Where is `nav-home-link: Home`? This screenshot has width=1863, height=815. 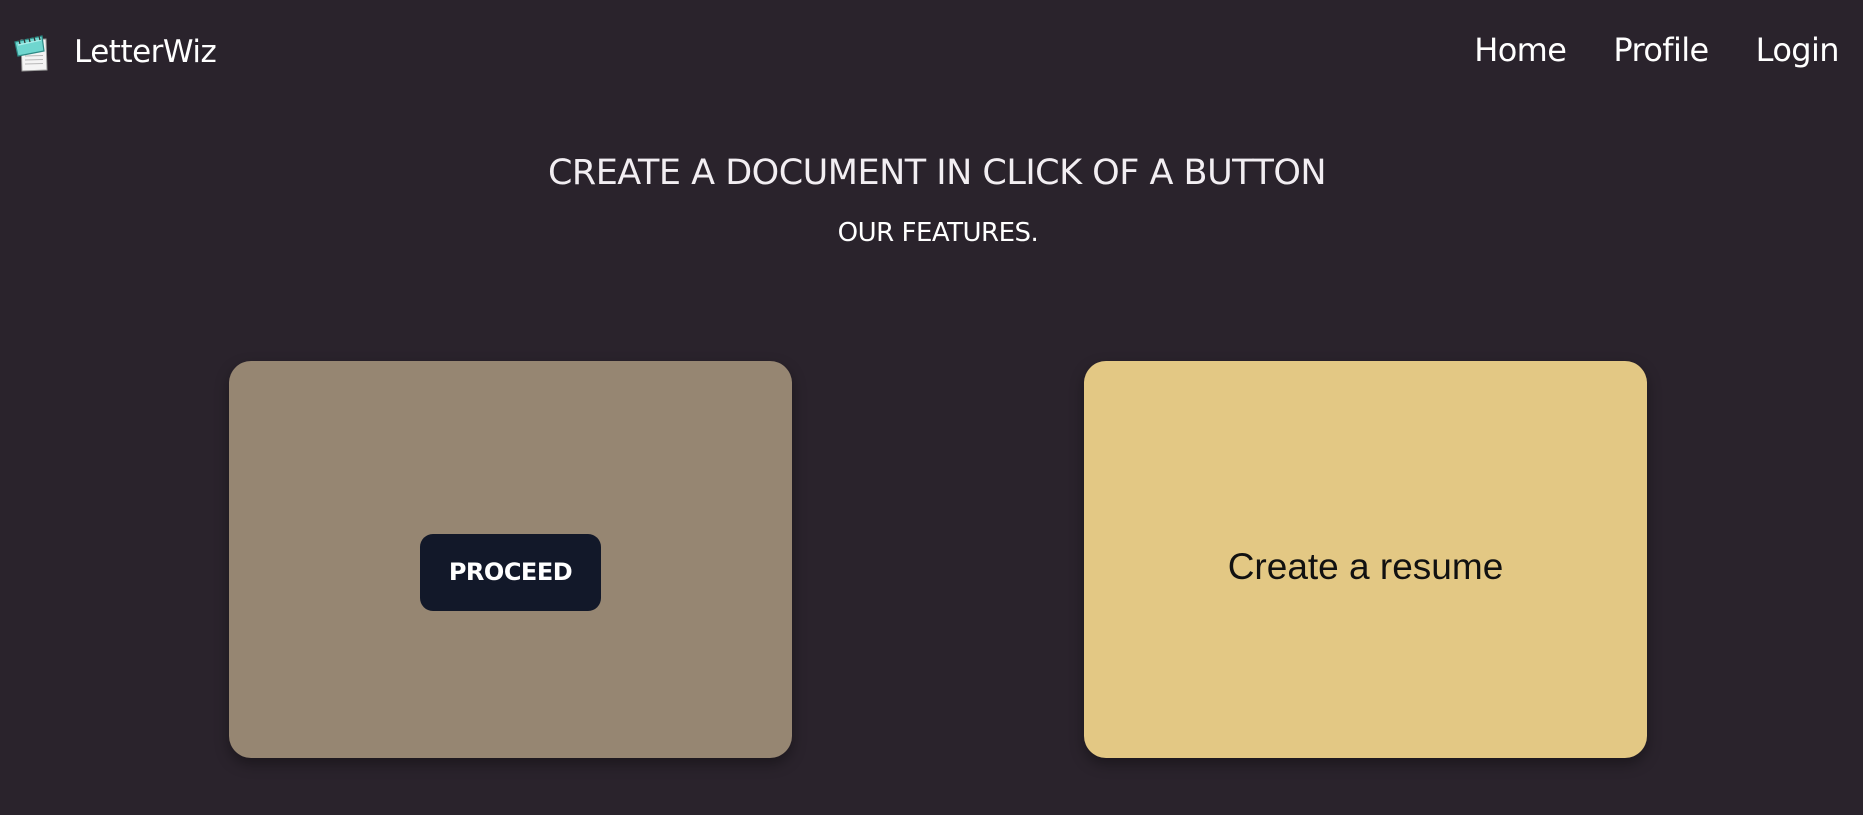 nav-home-link: Home is located at coordinates (1520, 50).